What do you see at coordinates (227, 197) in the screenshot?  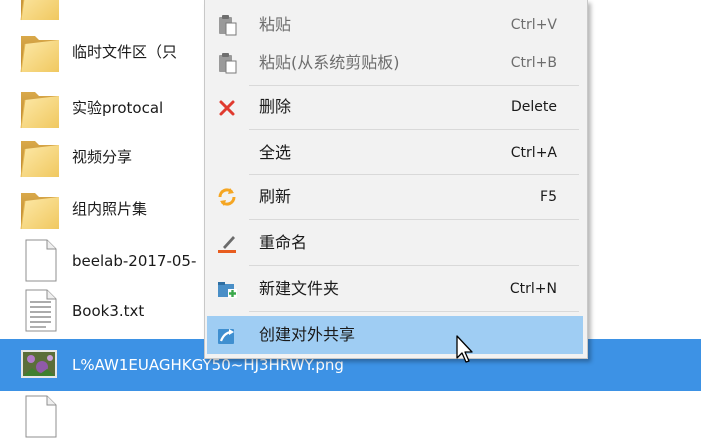 I see `refresh-icon` at bounding box center [227, 197].